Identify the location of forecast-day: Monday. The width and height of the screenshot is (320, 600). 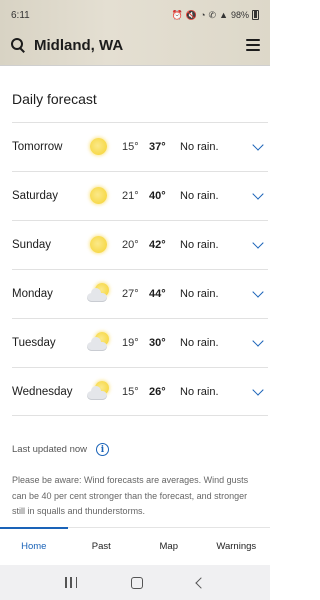
(32, 294).